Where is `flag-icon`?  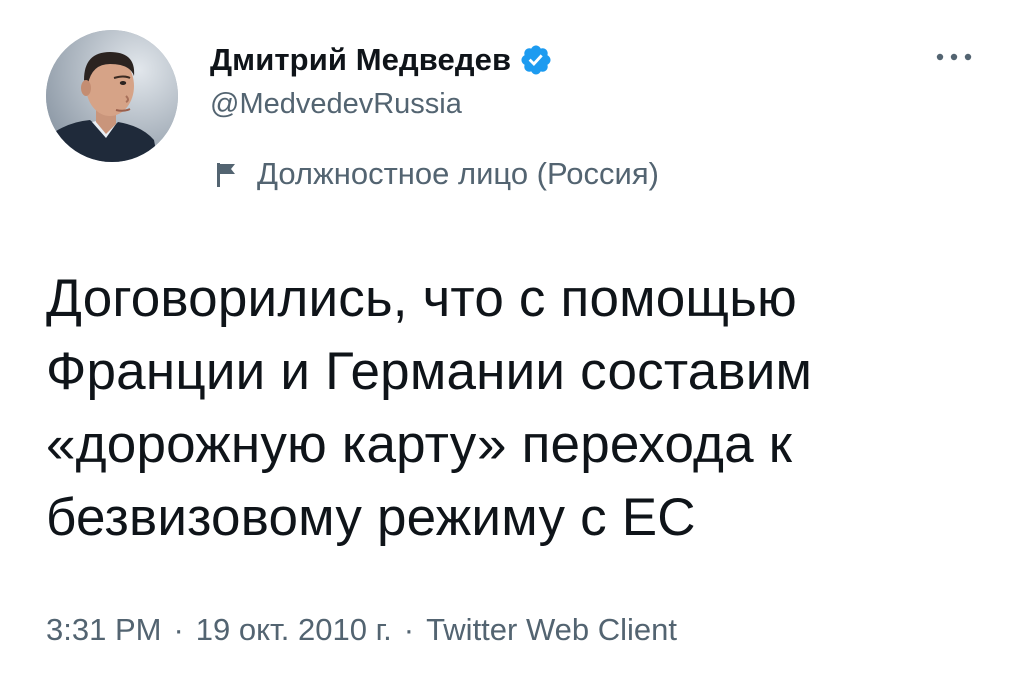 flag-icon is located at coordinates (227, 174).